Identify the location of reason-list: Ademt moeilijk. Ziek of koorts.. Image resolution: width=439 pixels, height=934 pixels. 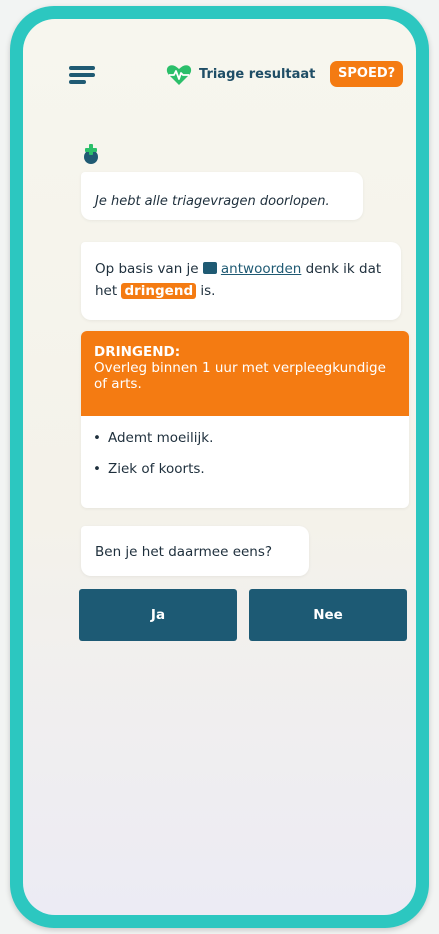
(245, 447).